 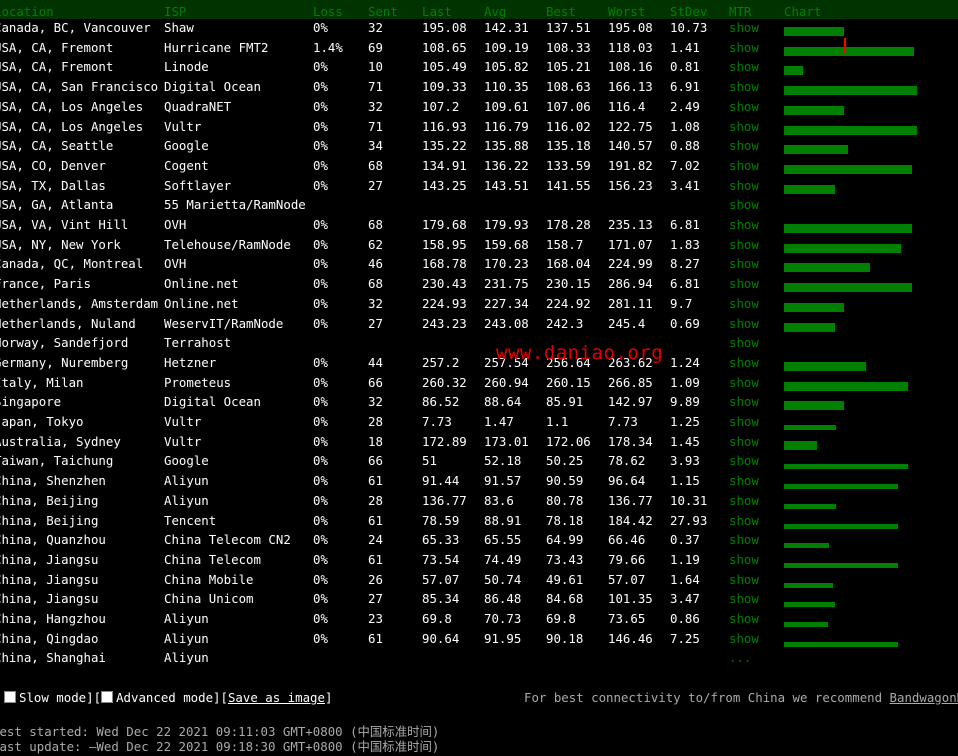 I want to click on cell-last: 105.49, so click(x=444, y=67).